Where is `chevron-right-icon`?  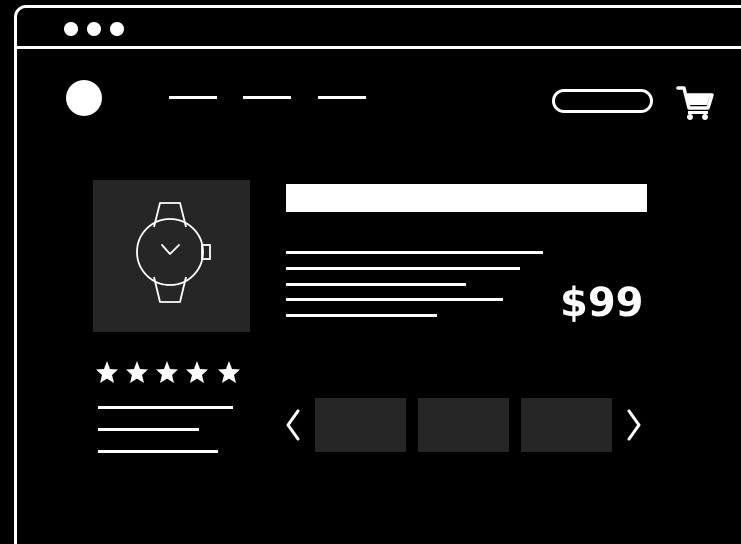
chevron-right-icon is located at coordinates (634, 425).